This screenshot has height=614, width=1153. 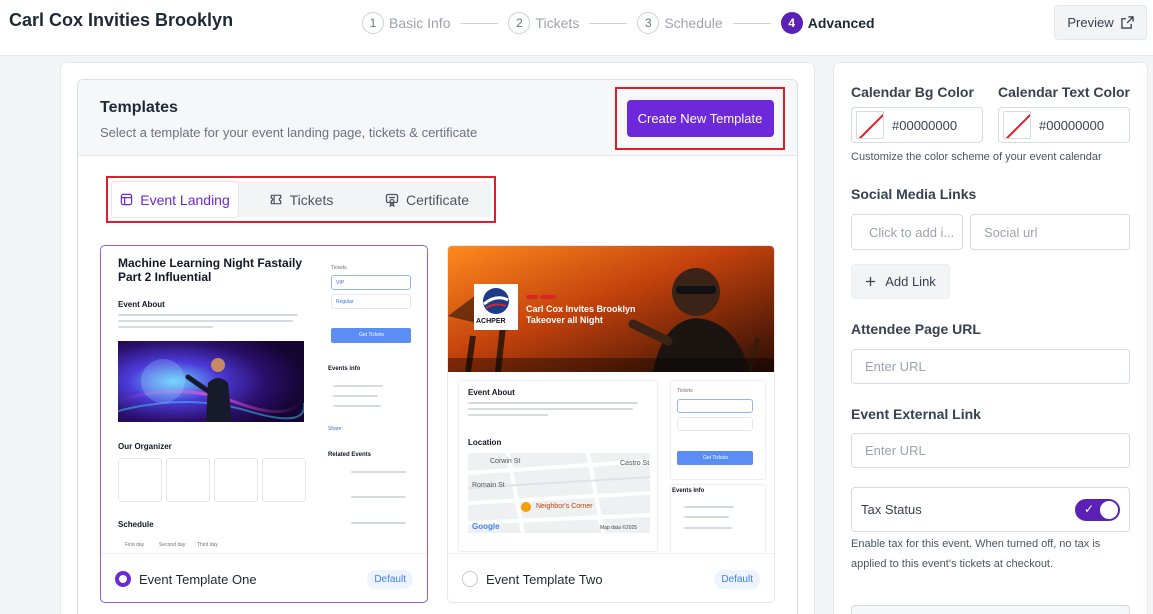 What do you see at coordinates (437, 199) in the screenshot?
I see `tab-label: Certificate` at bounding box center [437, 199].